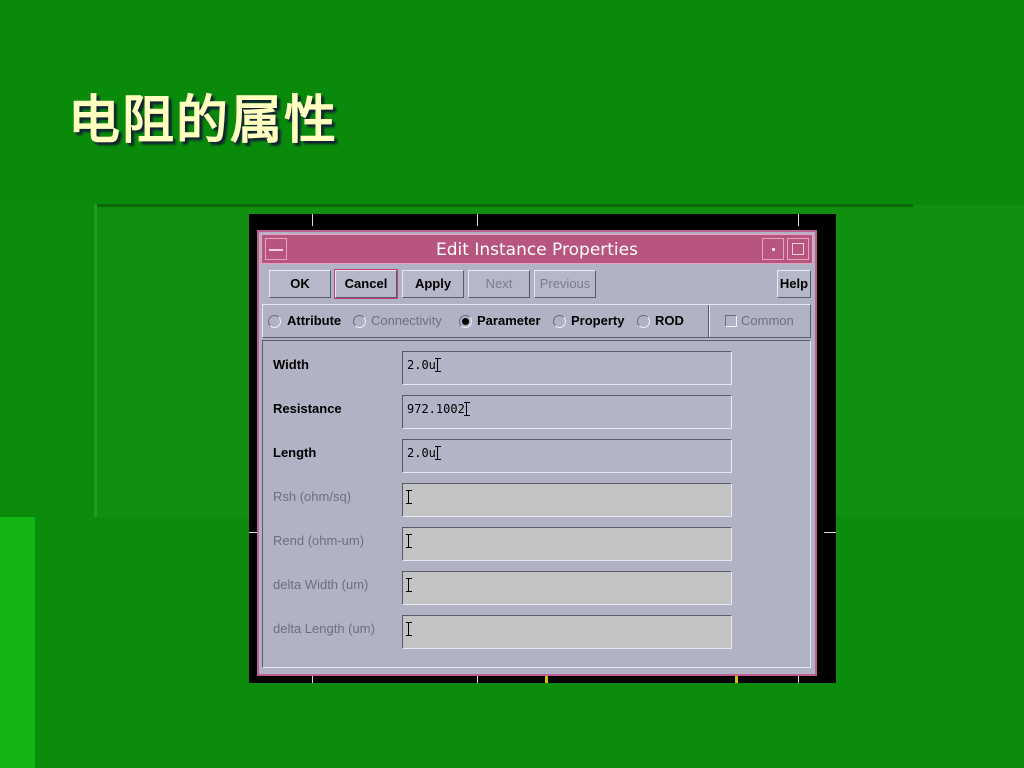 This screenshot has width=1024, height=768. Describe the element at coordinates (406, 320) in the screenshot. I see `radio-connectivity-label: Connectivity` at that location.